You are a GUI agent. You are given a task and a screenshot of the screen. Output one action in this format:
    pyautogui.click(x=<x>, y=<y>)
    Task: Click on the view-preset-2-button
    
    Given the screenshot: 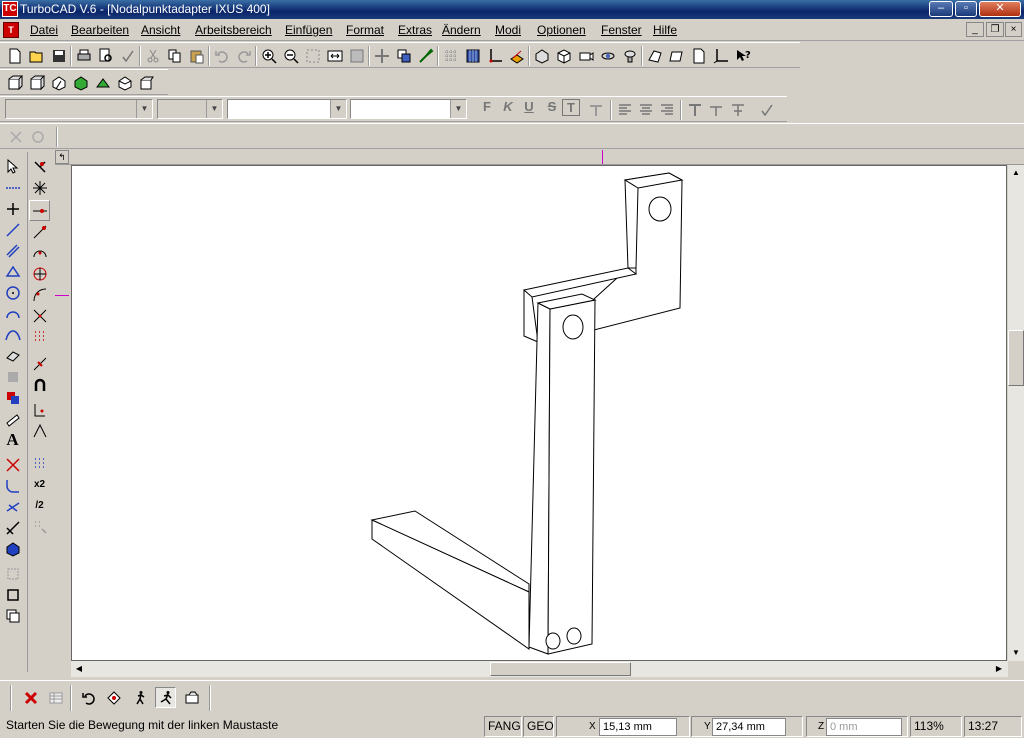 What is the action you would take?
    pyautogui.click(x=36, y=82)
    